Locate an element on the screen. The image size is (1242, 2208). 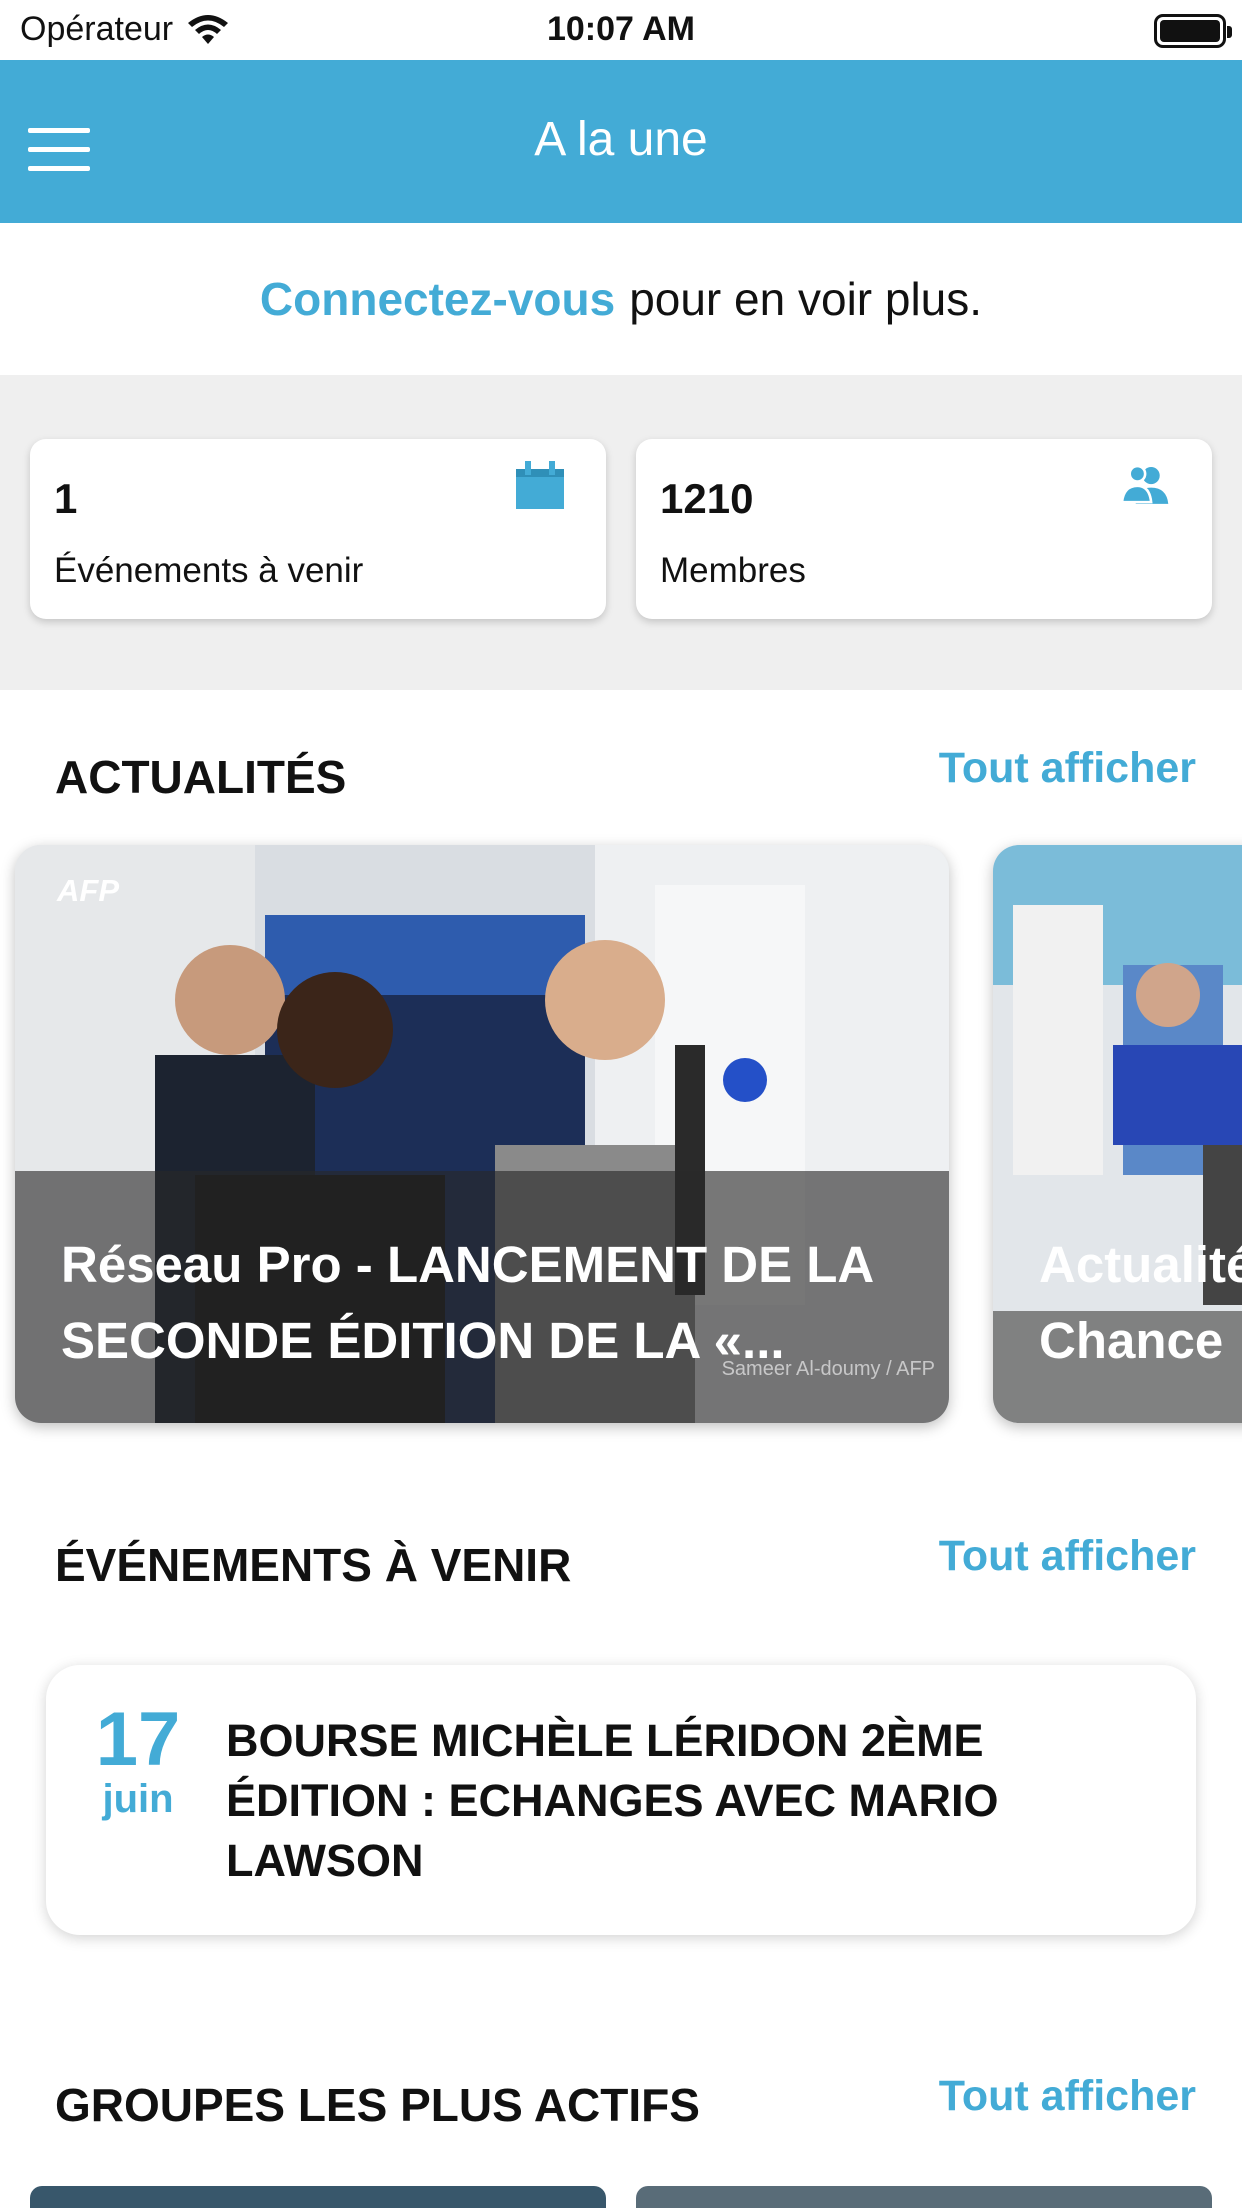
groups-section-title: GROUPES LES PLUS ACTIFS is located at coordinates (377, 2105).